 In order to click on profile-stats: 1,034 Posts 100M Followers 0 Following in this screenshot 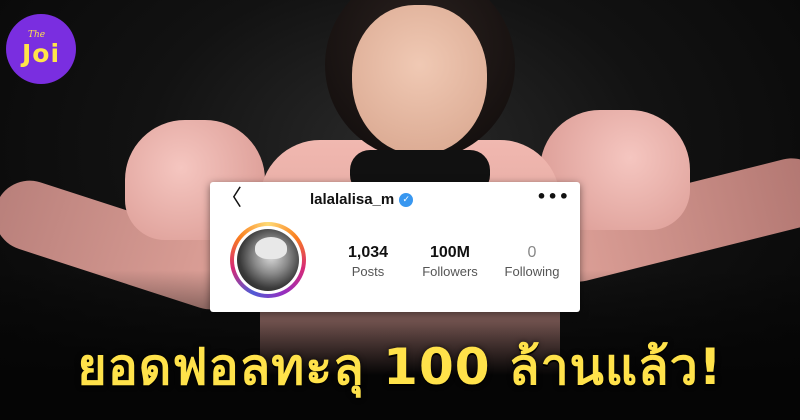, I will do `click(450, 261)`.